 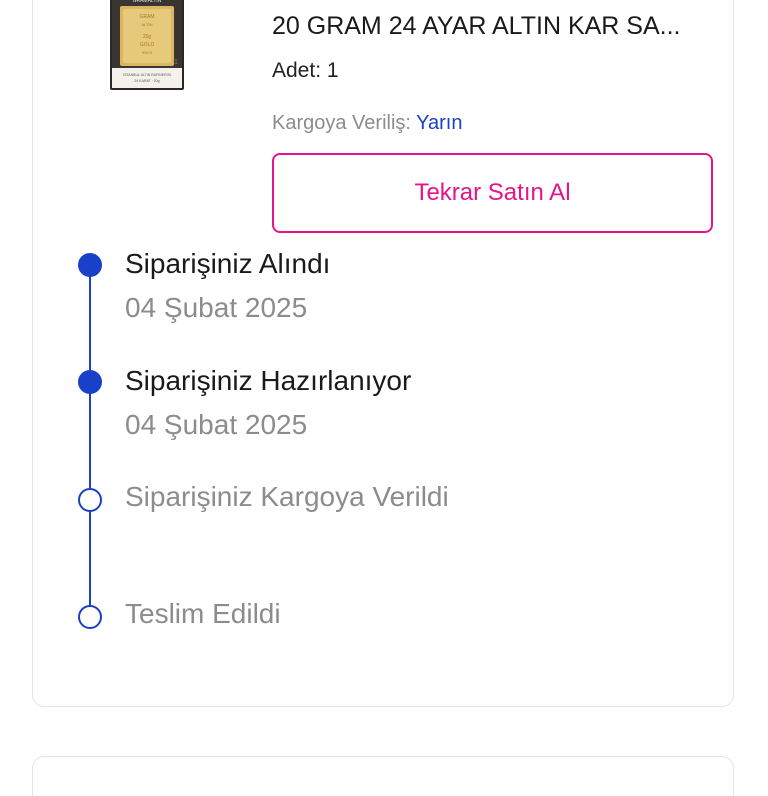 What do you see at coordinates (203, 613) in the screenshot?
I see `step-title-delivered: Teslim Edildi` at bounding box center [203, 613].